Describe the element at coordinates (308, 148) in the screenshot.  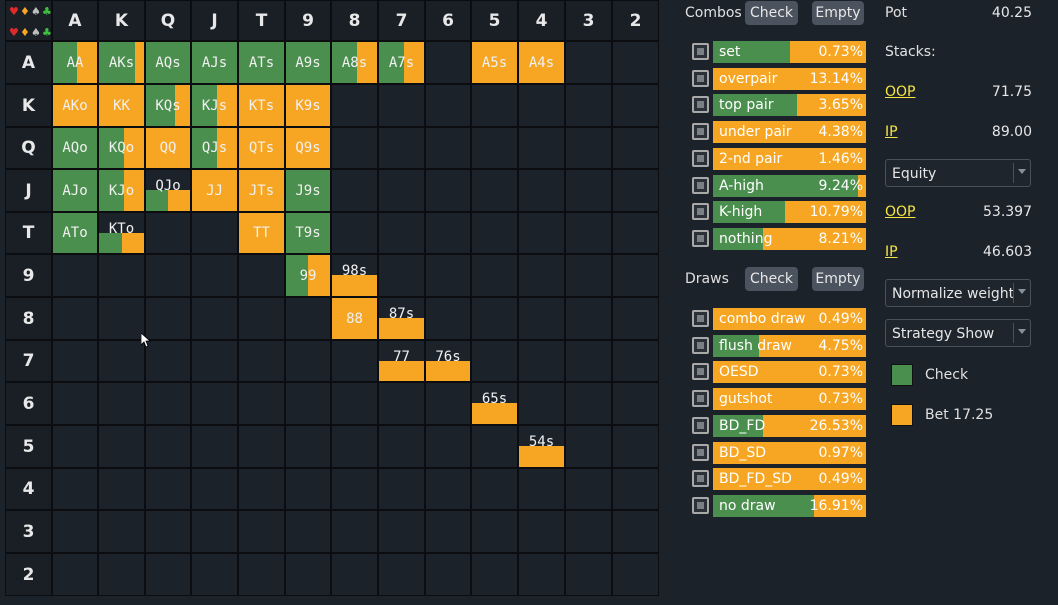
I see `hand-cell: Q9s` at that location.